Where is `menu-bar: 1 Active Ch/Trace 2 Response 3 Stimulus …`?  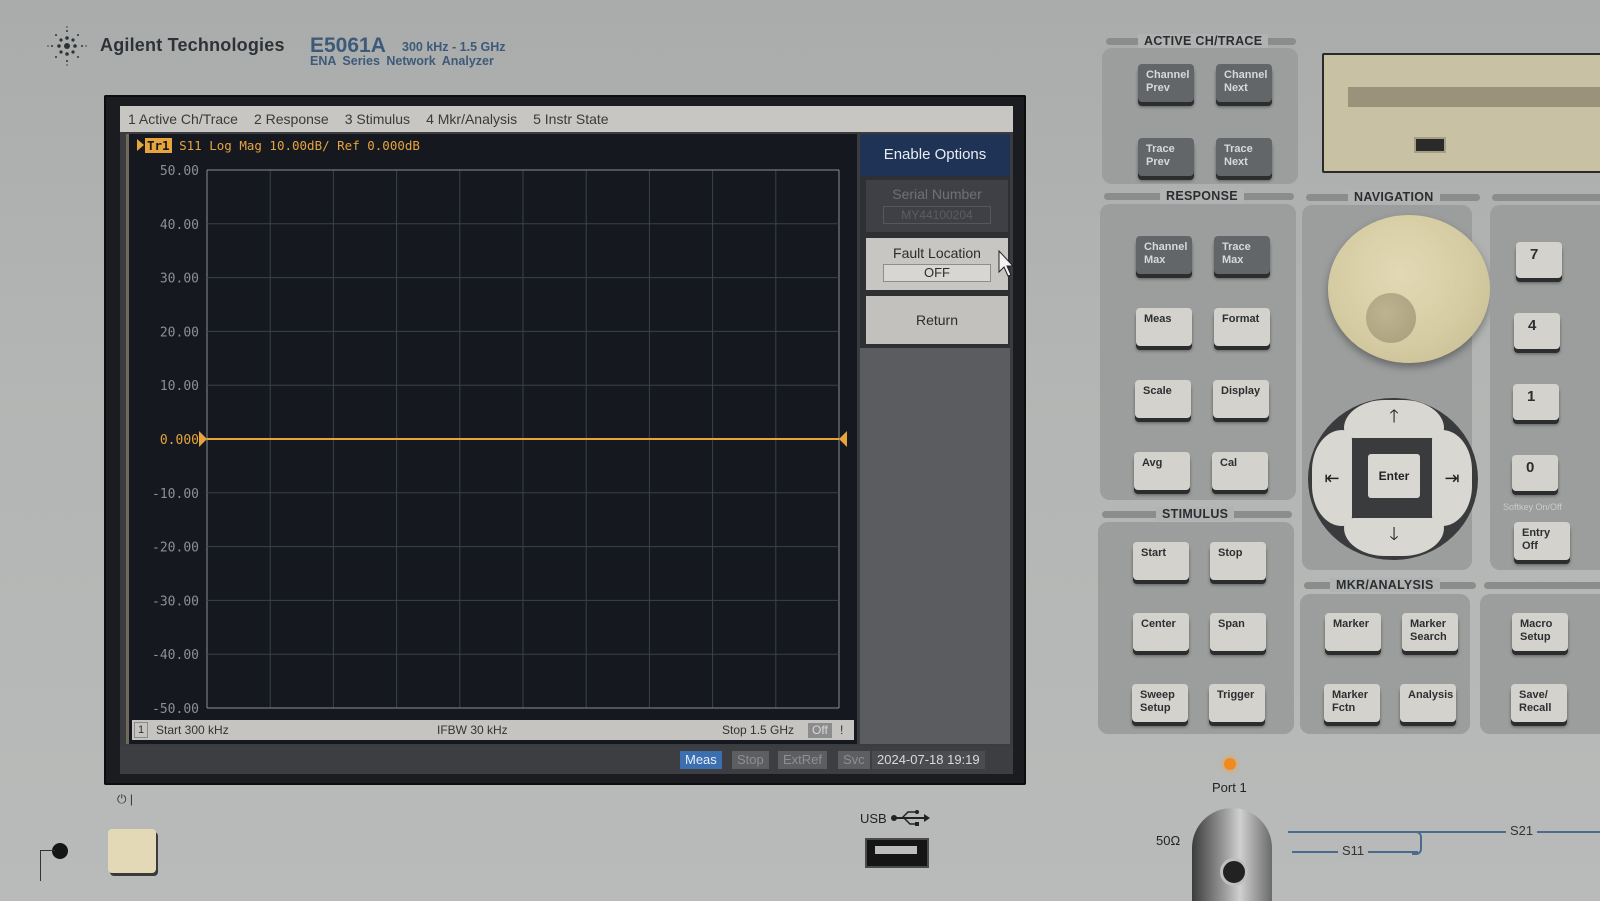 menu-bar: 1 Active Ch/Trace 2 Response 3 Stimulus … is located at coordinates (566, 119).